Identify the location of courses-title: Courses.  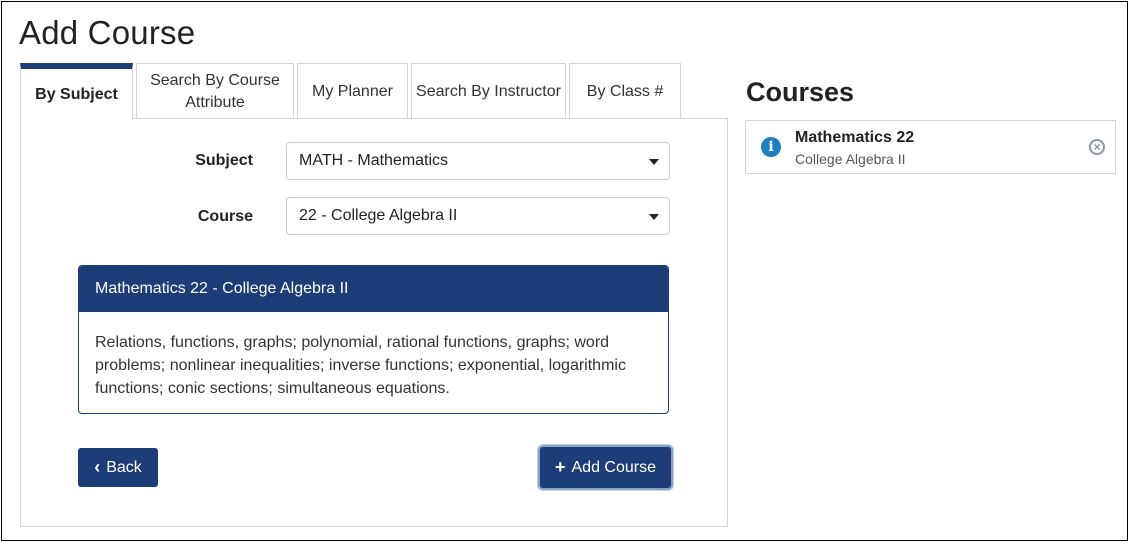
(800, 92).